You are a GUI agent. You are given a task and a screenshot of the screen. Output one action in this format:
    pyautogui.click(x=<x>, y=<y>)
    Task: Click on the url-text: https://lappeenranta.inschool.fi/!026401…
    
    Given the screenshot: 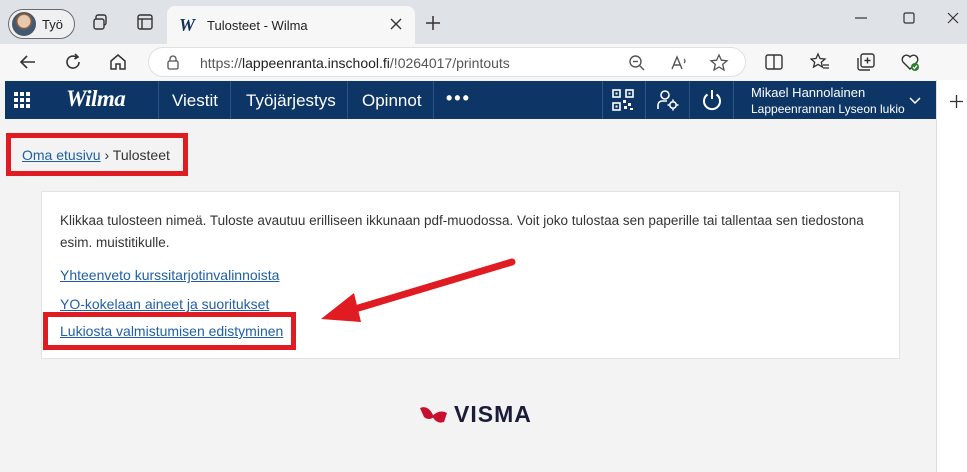 What is the action you would take?
    pyautogui.click(x=355, y=63)
    